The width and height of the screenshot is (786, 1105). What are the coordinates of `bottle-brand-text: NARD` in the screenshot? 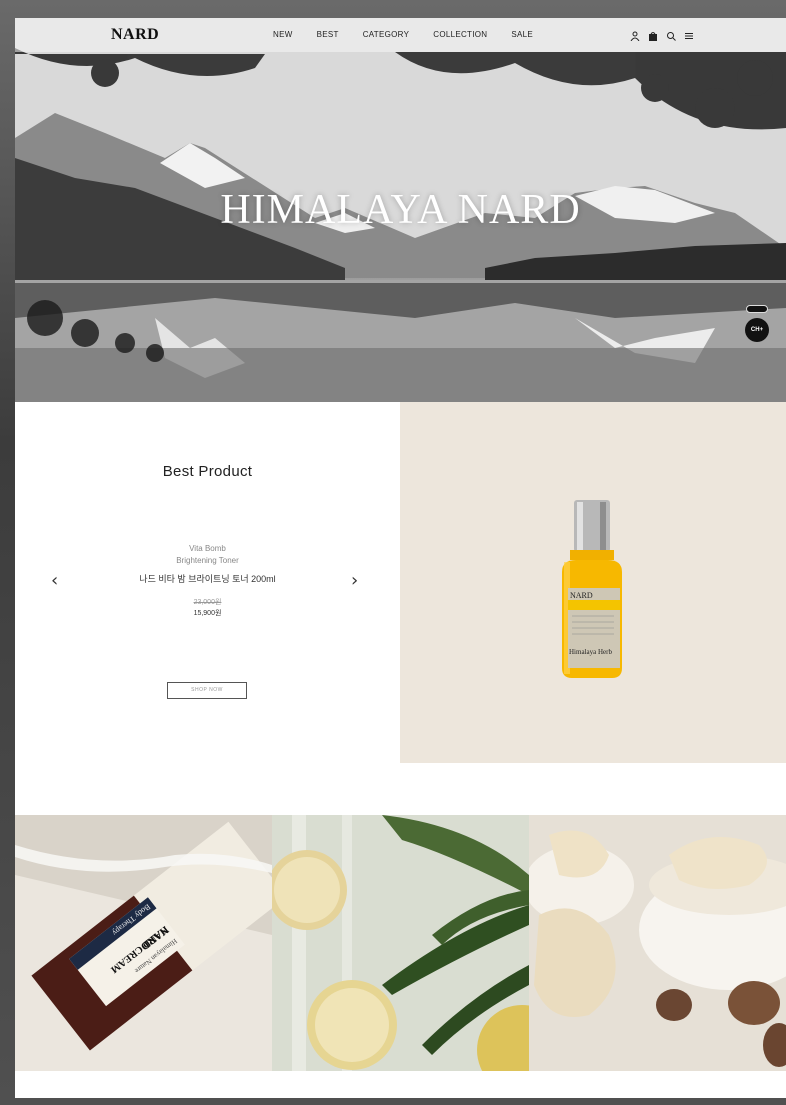 It's located at (581, 595).